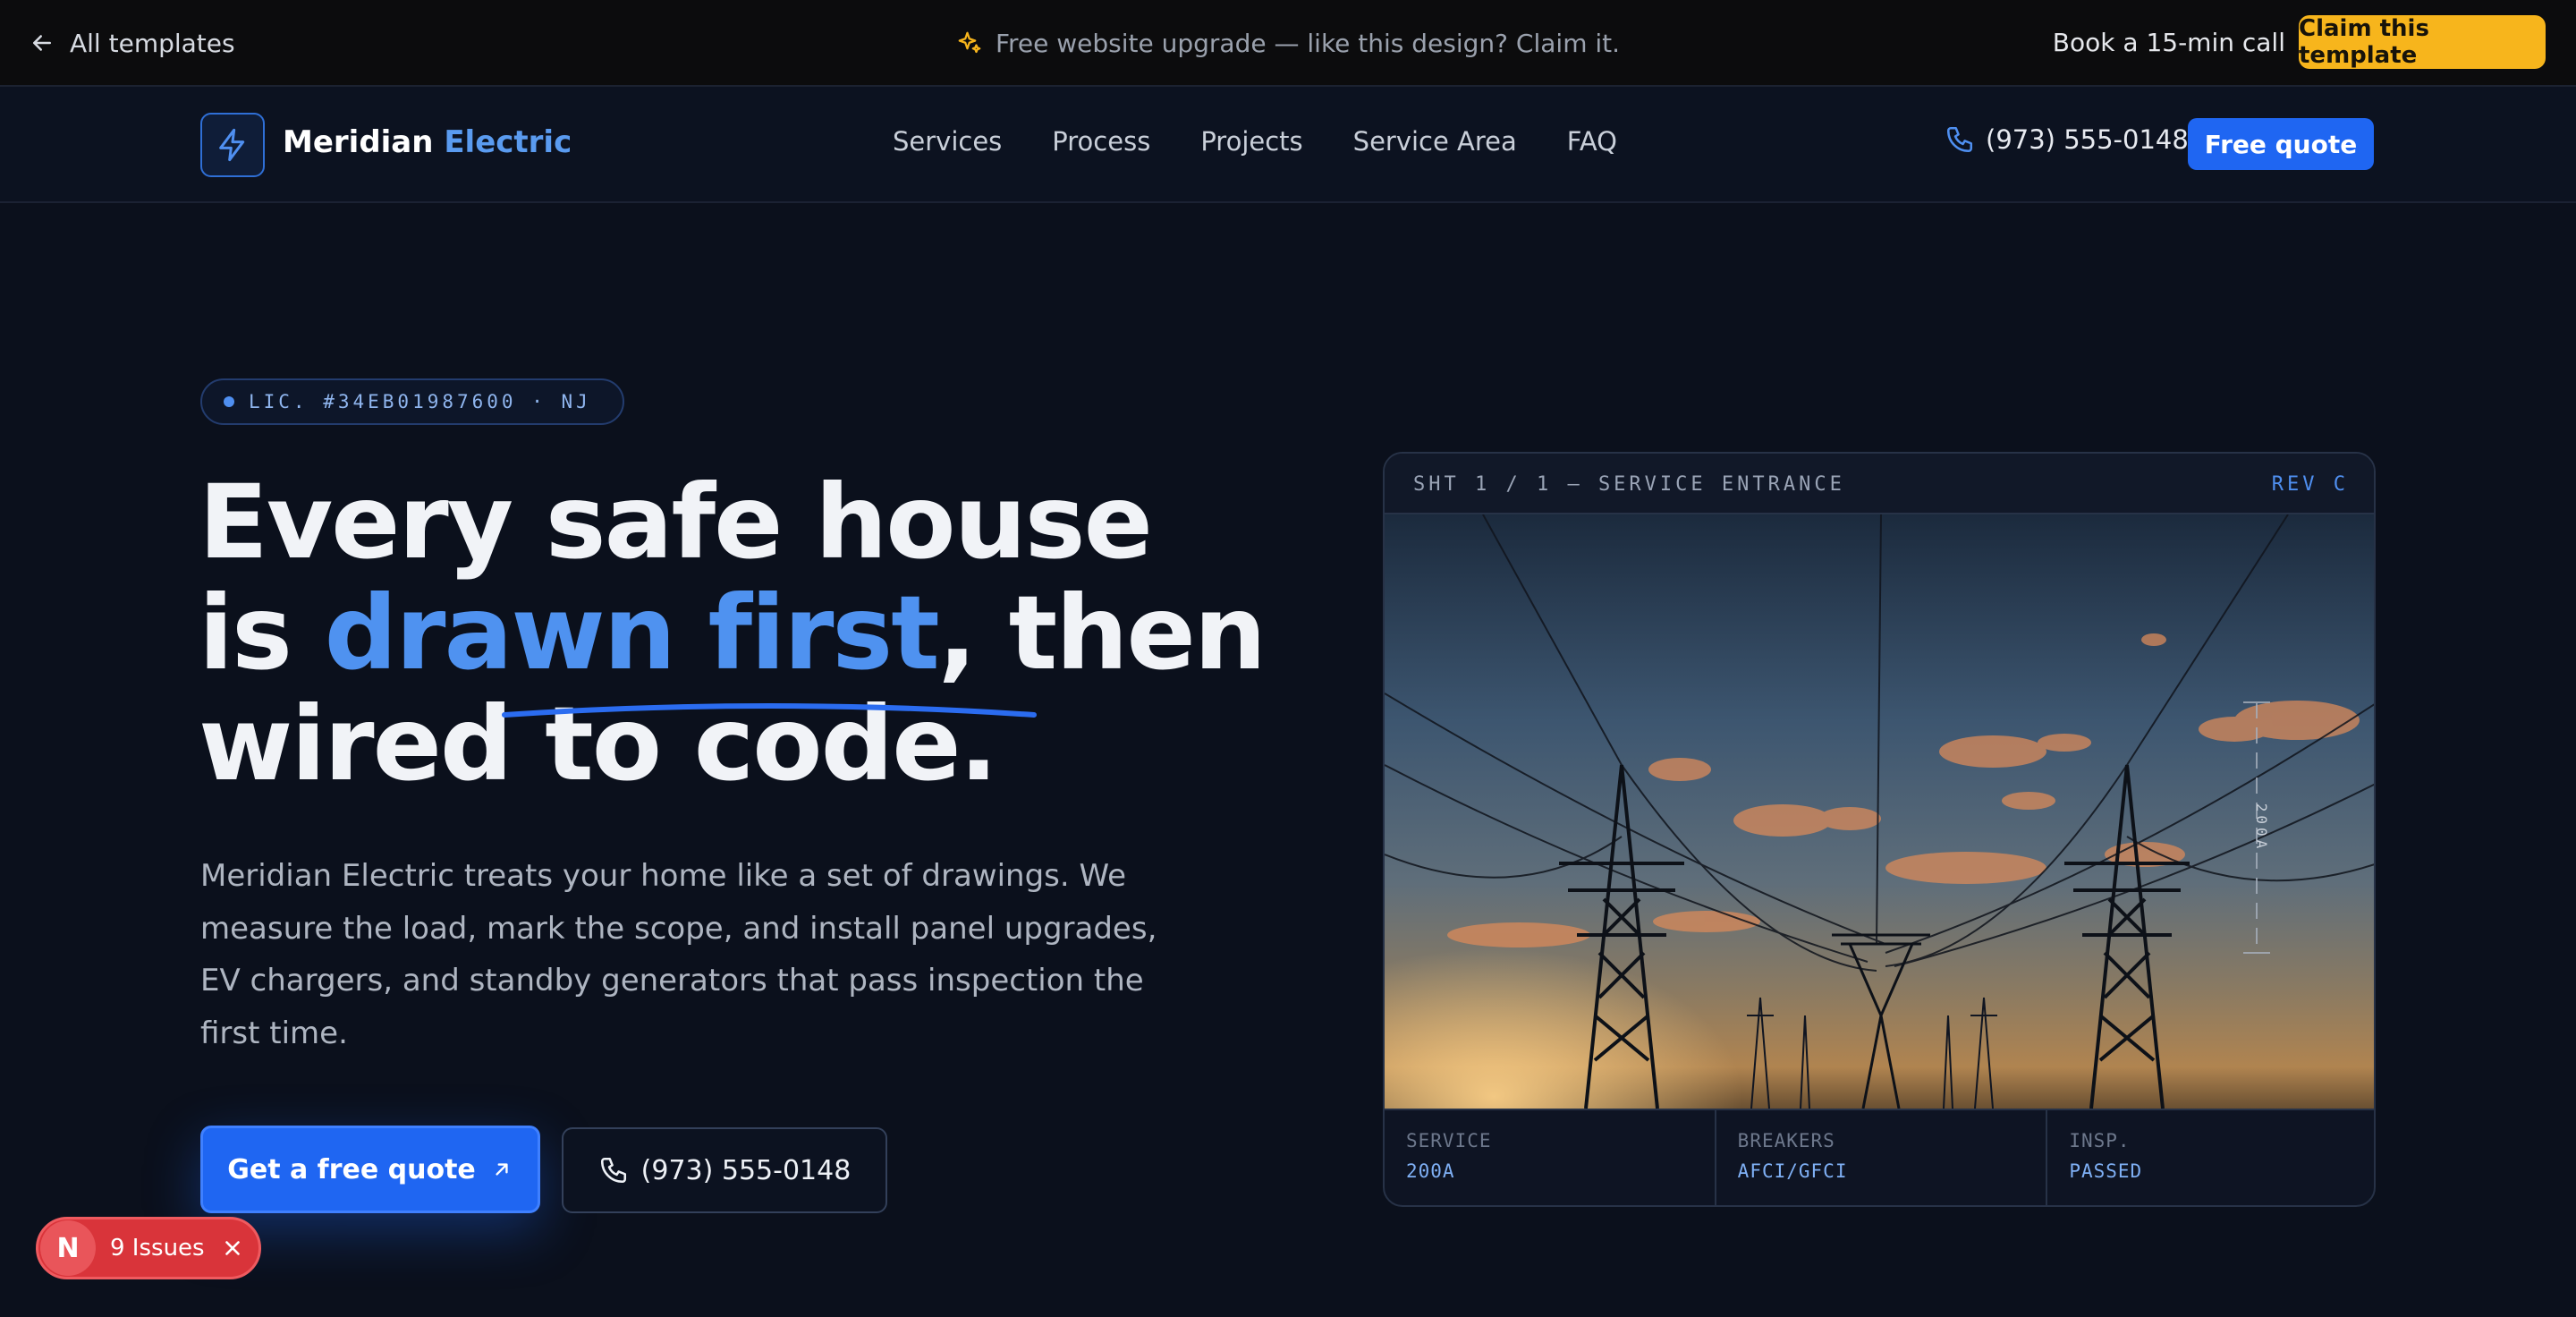  What do you see at coordinates (1879, 484) in the screenshot?
I see `sheet-header: SHT 1 / 1 — SERVICE ENTRANCE REV C` at bounding box center [1879, 484].